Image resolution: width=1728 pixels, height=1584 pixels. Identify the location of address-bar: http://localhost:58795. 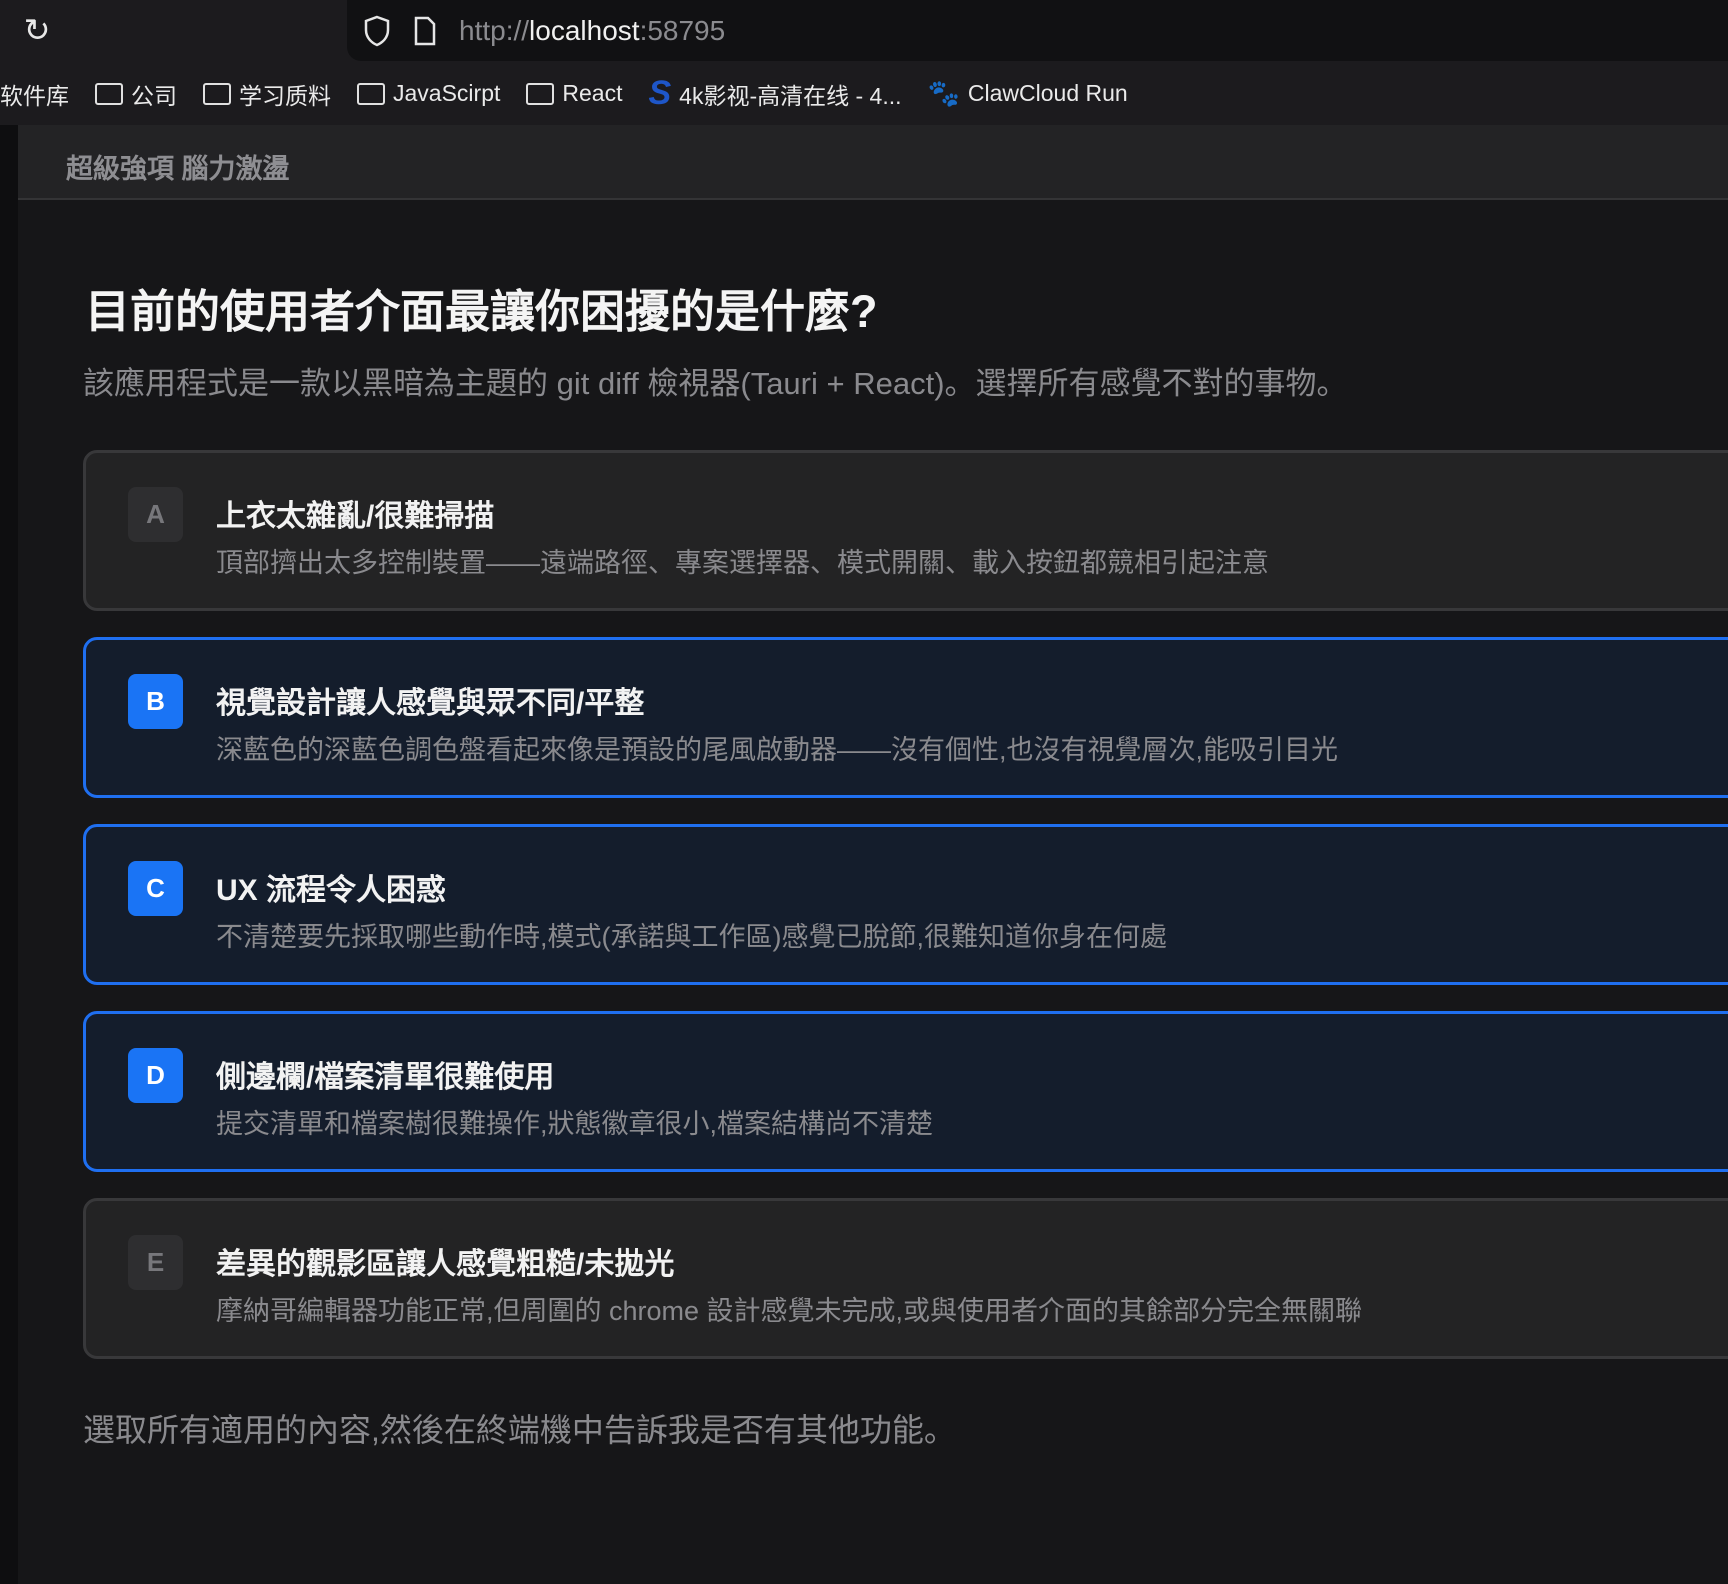
(1037, 30).